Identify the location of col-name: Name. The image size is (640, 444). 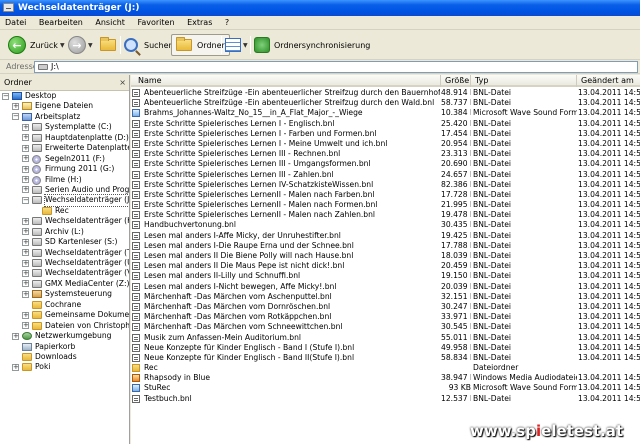
(286, 81).